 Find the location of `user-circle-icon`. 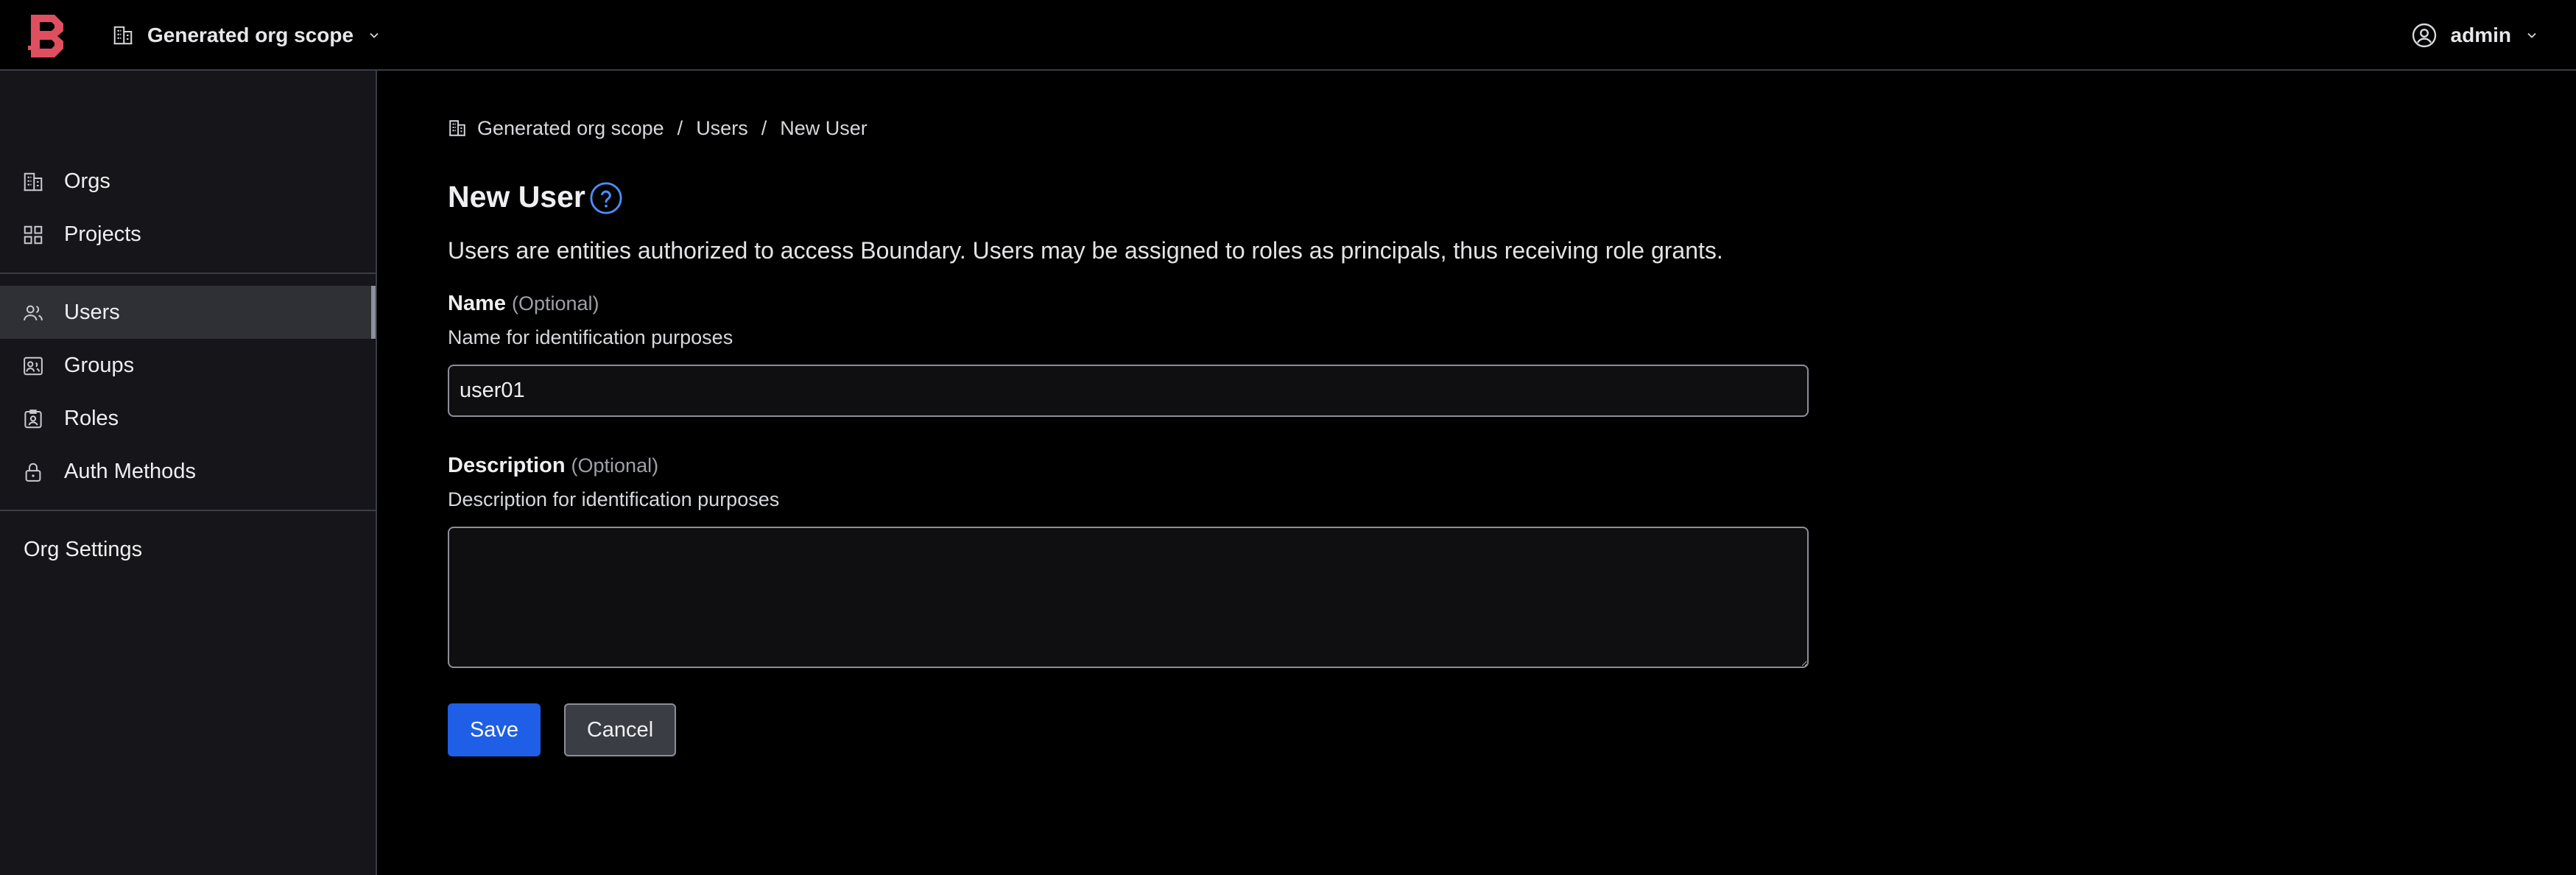

user-circle-icon is located at coordinates (2424, 35).